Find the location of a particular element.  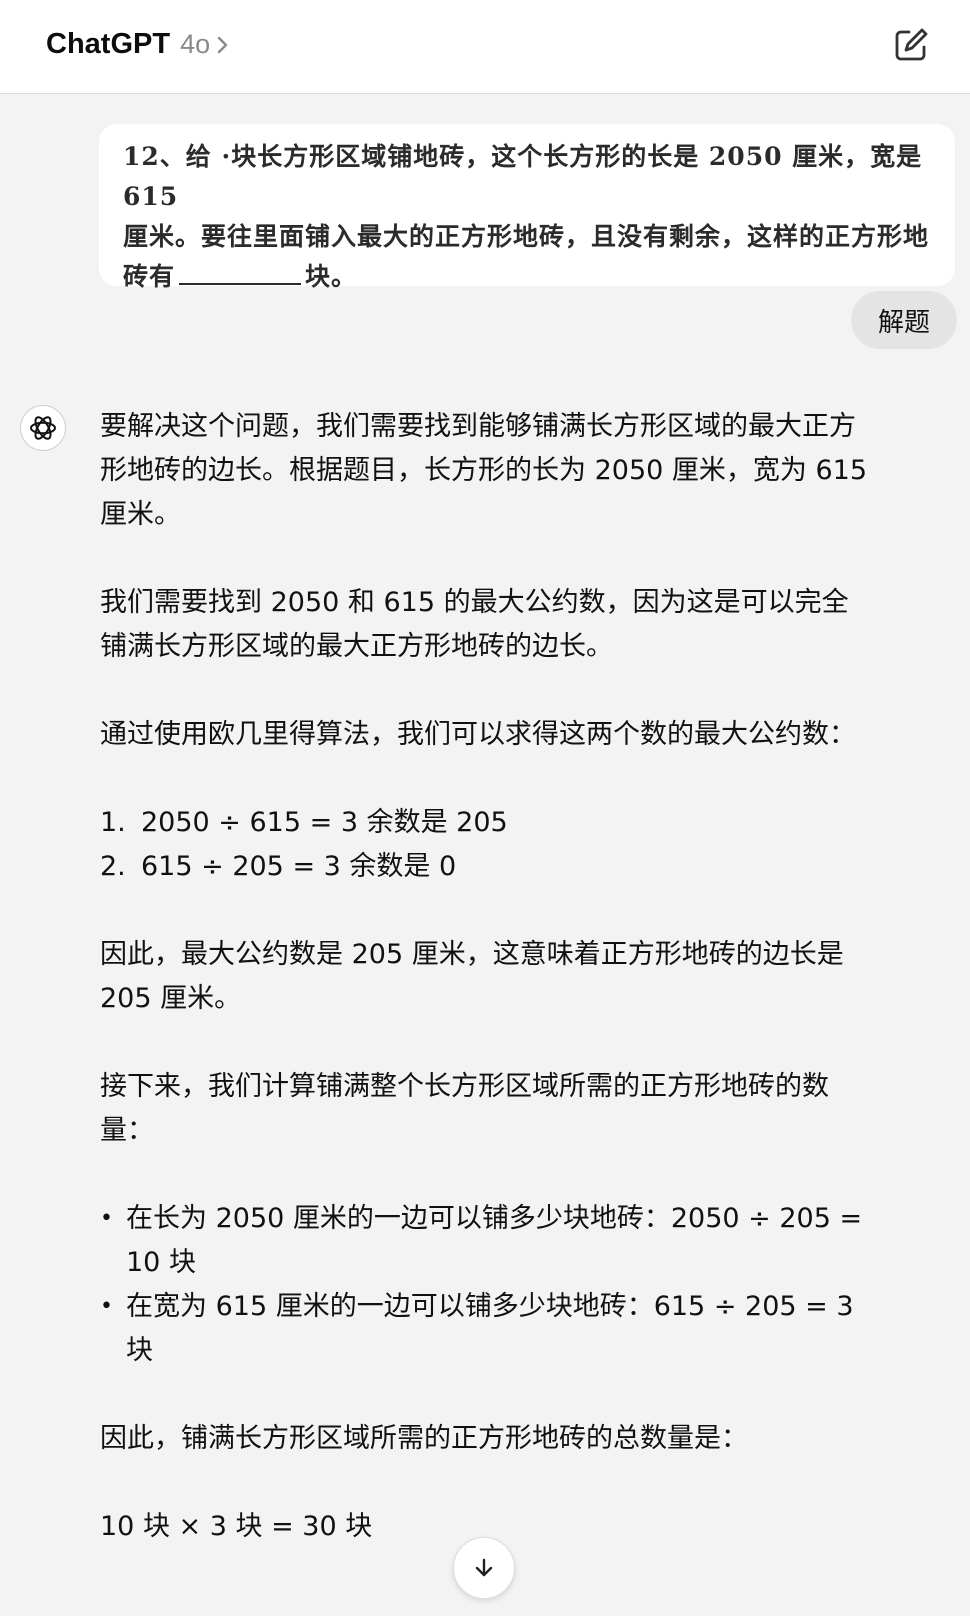

question-line-2: 厘米。要往里面铺入最大的正方形地砖，且没有剩余，这样的正方形地 is located at coordinates (526, 236).